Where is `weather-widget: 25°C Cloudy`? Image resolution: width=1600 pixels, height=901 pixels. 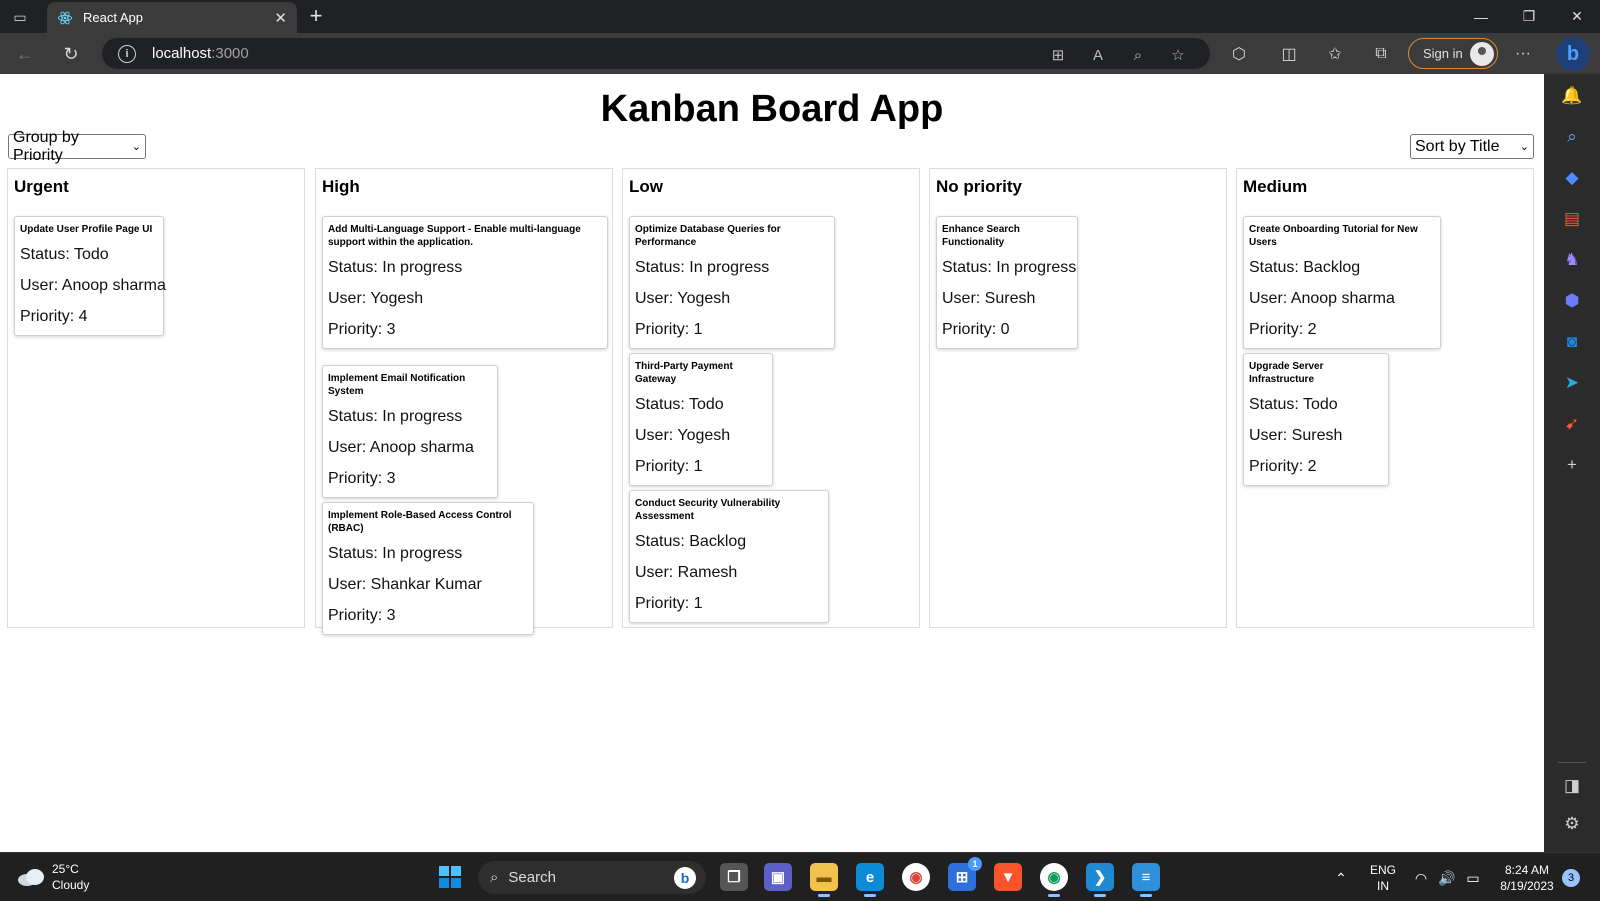
weather-widget: 25°C Cloudy is located at coordinates (52, 877).